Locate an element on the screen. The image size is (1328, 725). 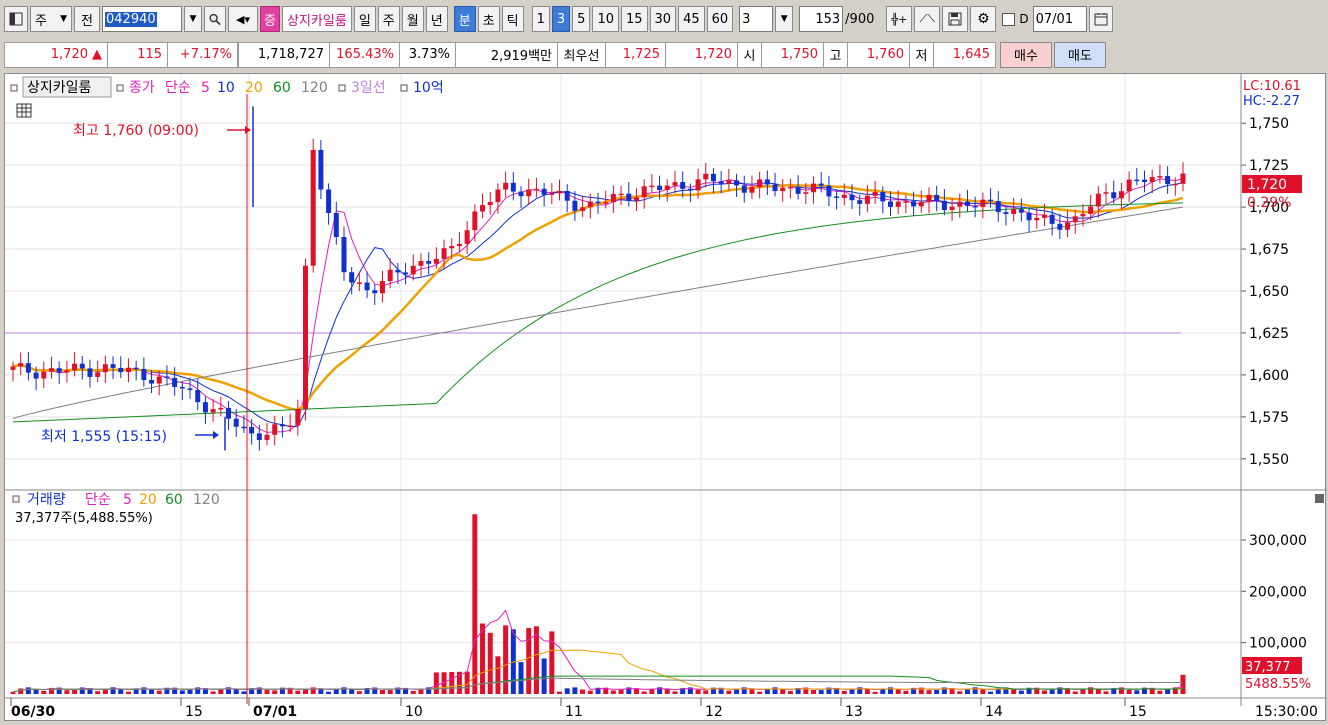
sound-button: ◀▾ is located at coordinates (243, 19).